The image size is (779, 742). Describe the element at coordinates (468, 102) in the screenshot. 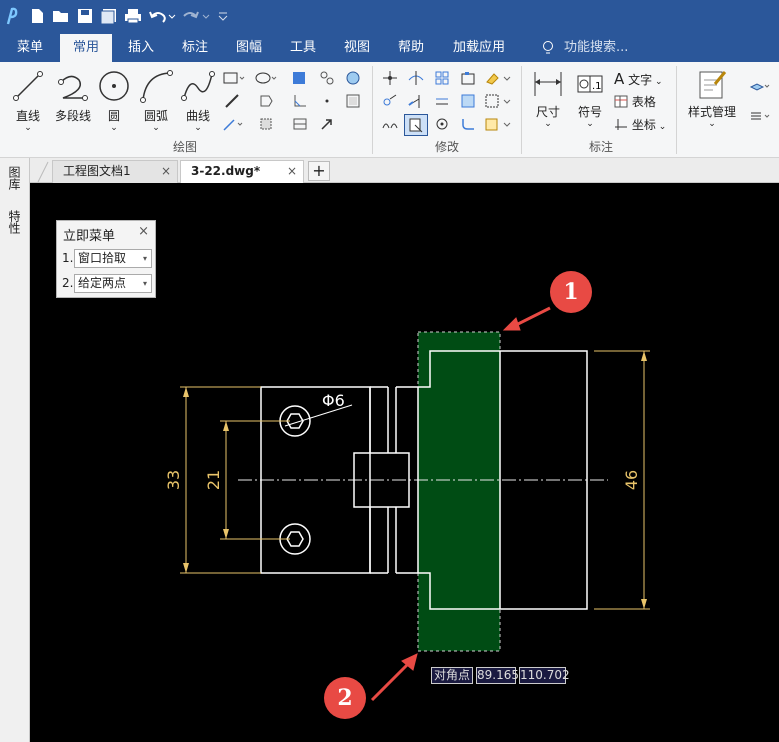

I see `stretch-icon` at that location.